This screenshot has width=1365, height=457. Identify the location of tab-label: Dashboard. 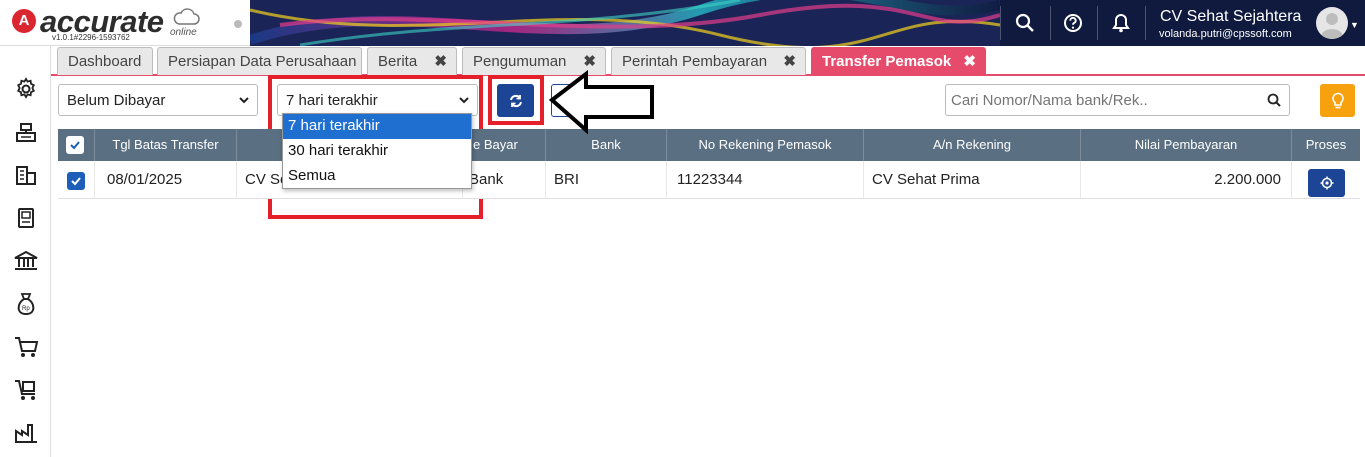
(105, 61).